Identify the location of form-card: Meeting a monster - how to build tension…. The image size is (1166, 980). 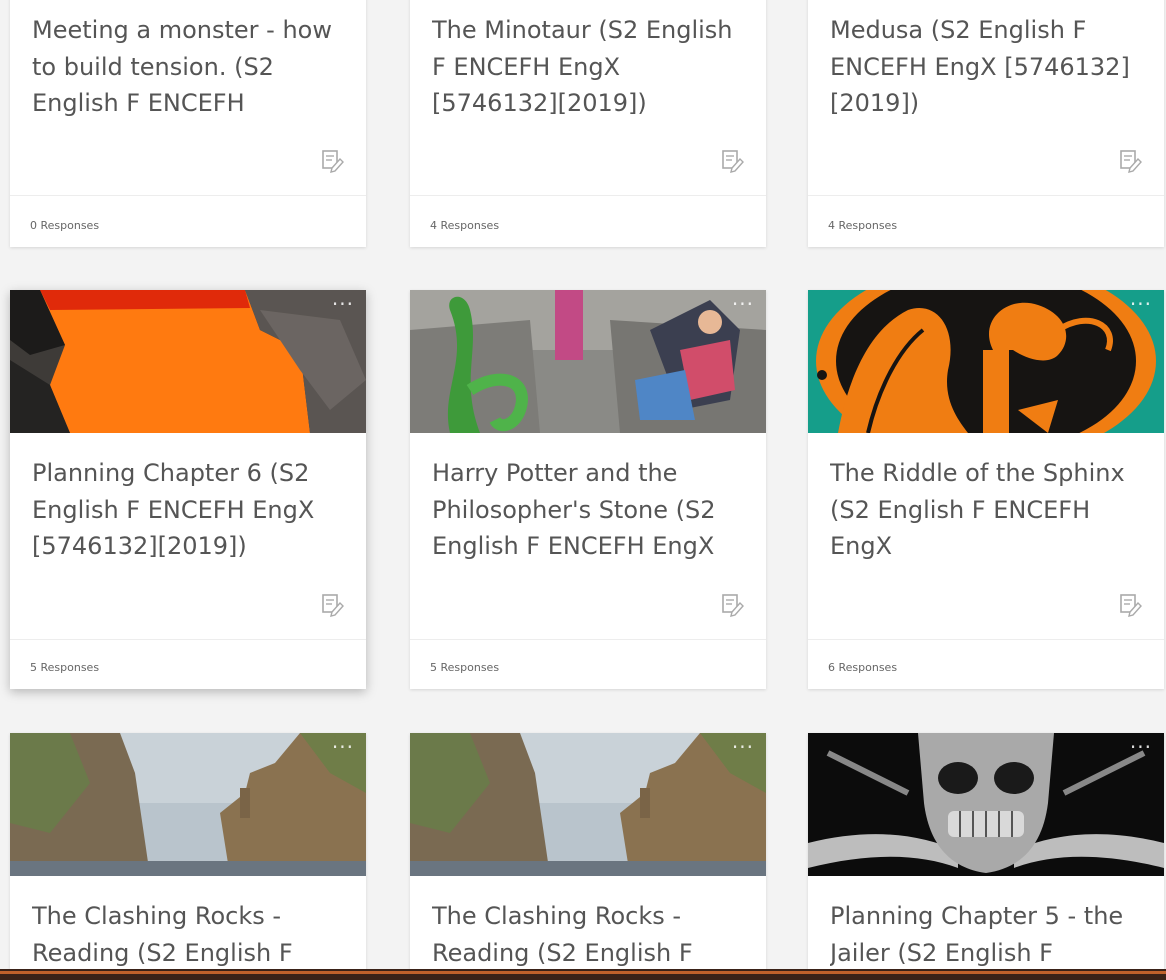
(188, 123).